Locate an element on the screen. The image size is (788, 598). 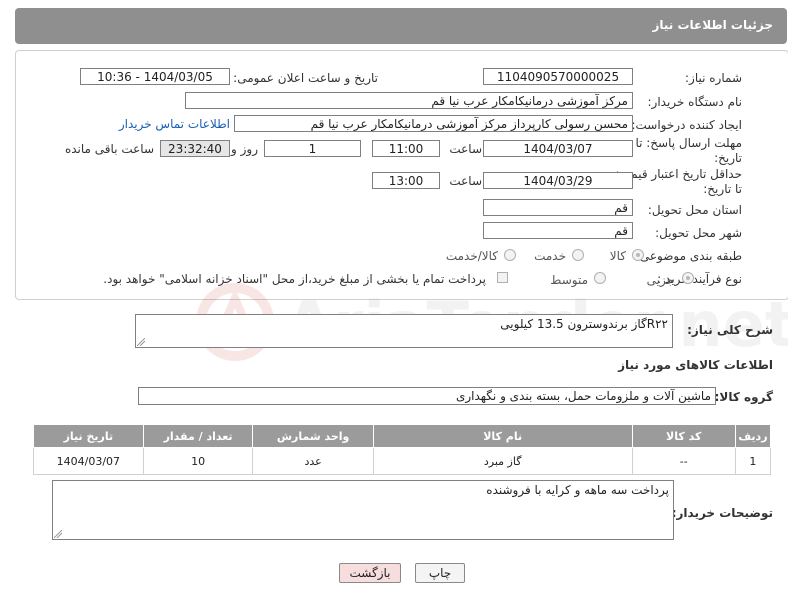
buyer-notes-textarea: پرداخت سه ماهه و کرایه با فروشنده is located at coordinates (363, 510).